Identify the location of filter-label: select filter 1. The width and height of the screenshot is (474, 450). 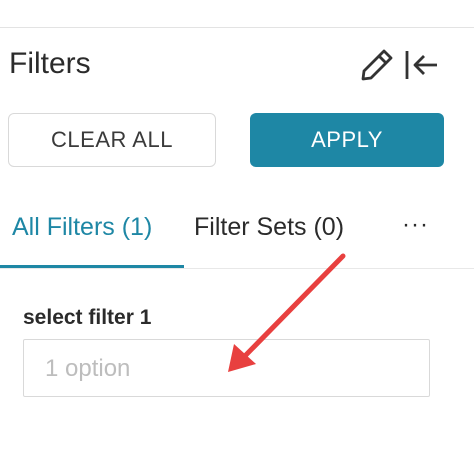
(87, 317).